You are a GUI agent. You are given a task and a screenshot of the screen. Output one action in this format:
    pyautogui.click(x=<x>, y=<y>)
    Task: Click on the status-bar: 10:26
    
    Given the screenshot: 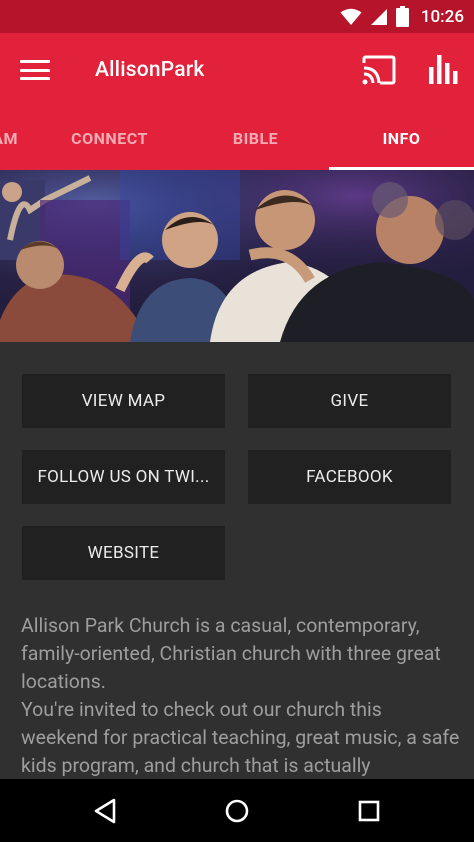 What is the action you would take?
    pyautogui.click(x=237, y=16)
    